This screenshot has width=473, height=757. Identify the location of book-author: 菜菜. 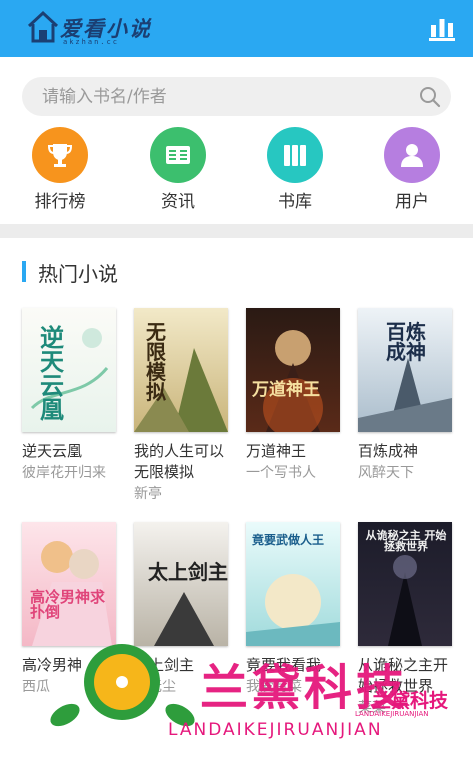
(372, 708).